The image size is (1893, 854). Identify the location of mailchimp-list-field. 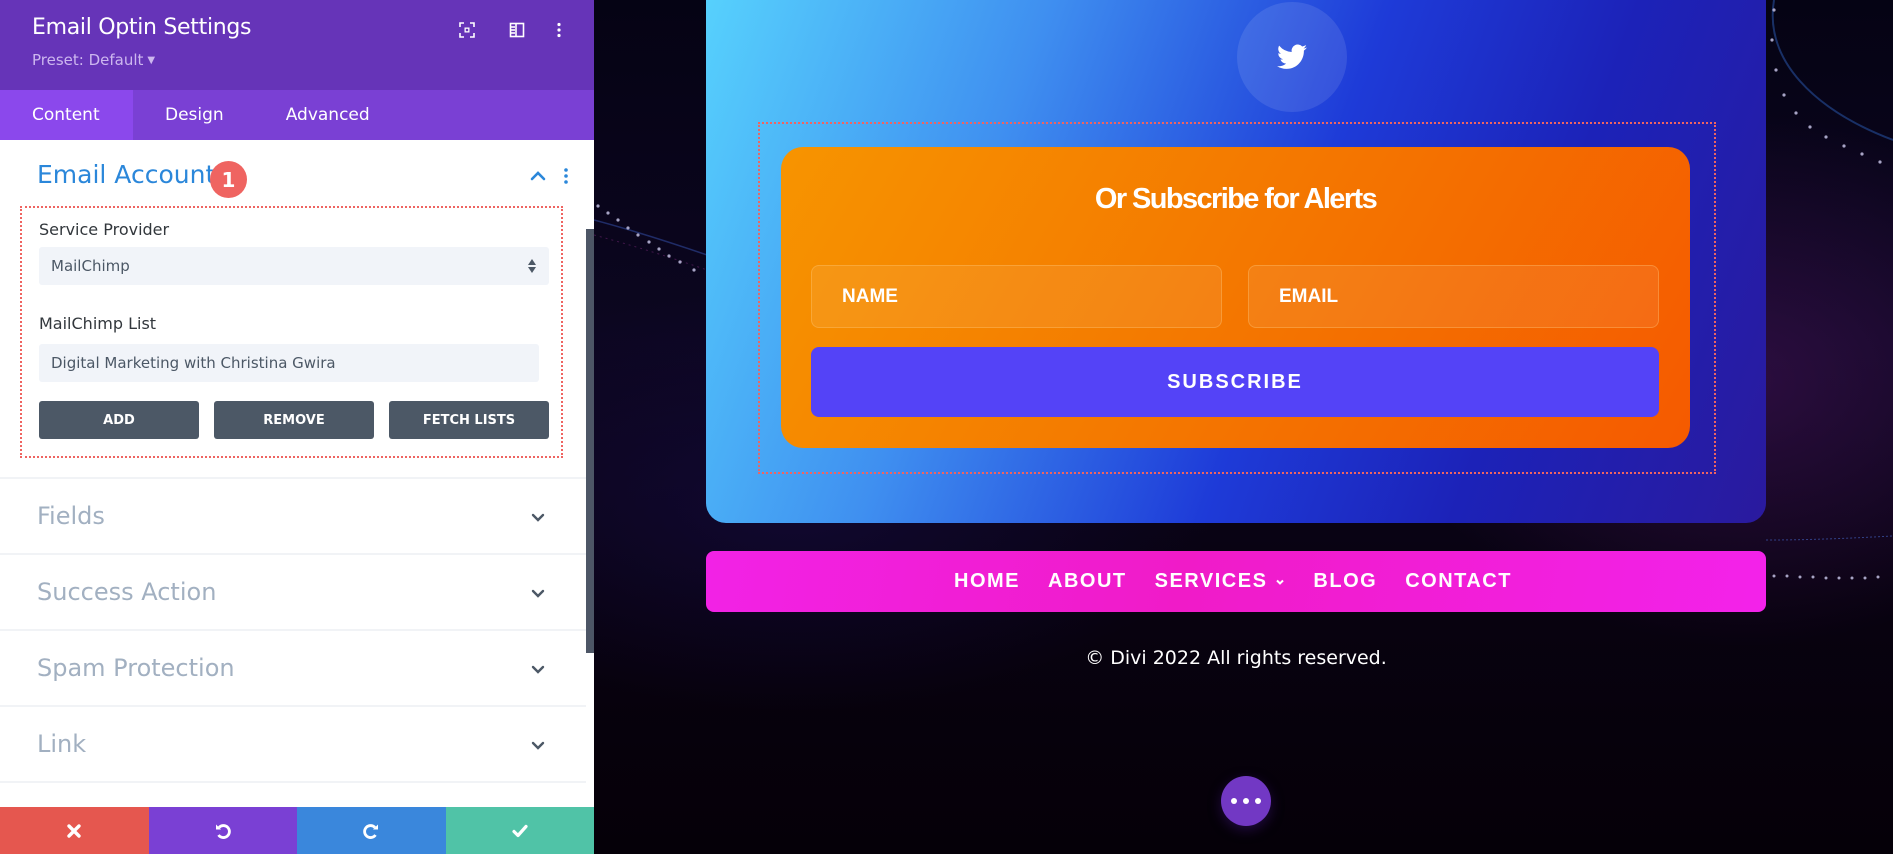
(289, 363).